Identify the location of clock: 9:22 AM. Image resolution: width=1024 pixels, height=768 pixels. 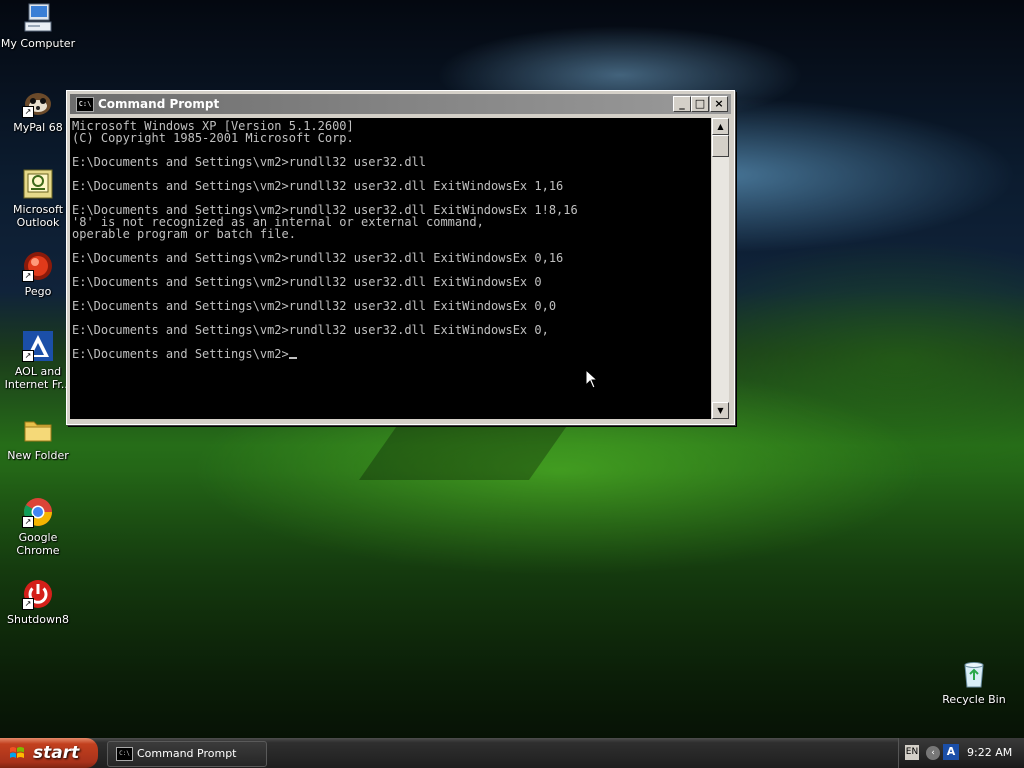
(989, 753).